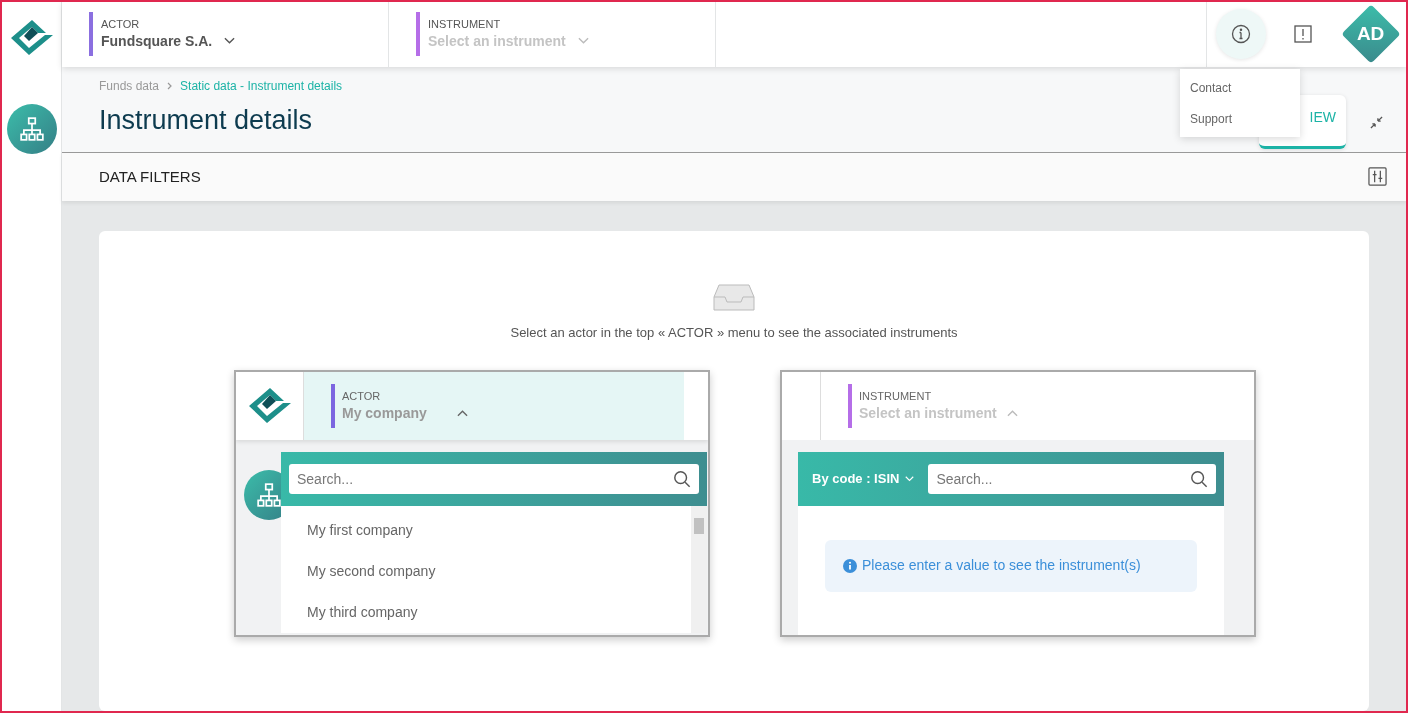 This screenshot has height=713, width=1408. What do you see at coordinates (486, 530) in the screenshot?
I see `dropdown-option: My first company` at bounding box center [486, 530].